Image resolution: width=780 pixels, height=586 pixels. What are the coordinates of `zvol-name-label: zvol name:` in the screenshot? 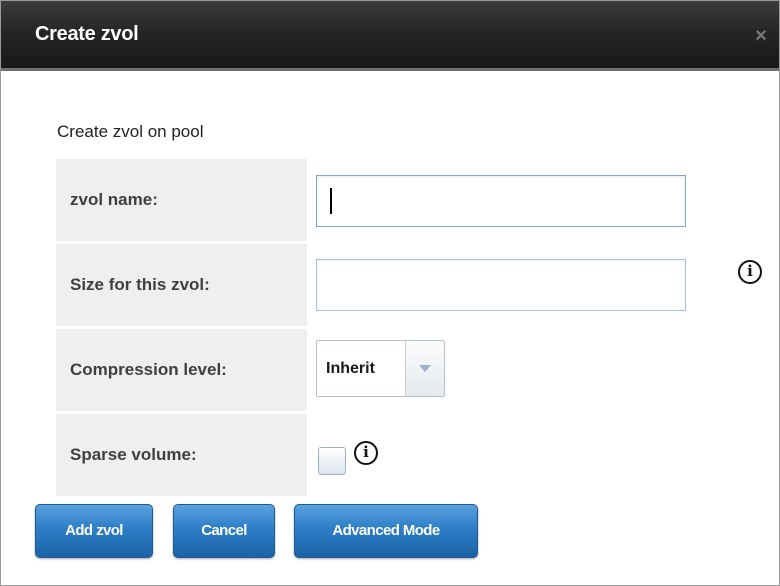 It's located at (114, 199).